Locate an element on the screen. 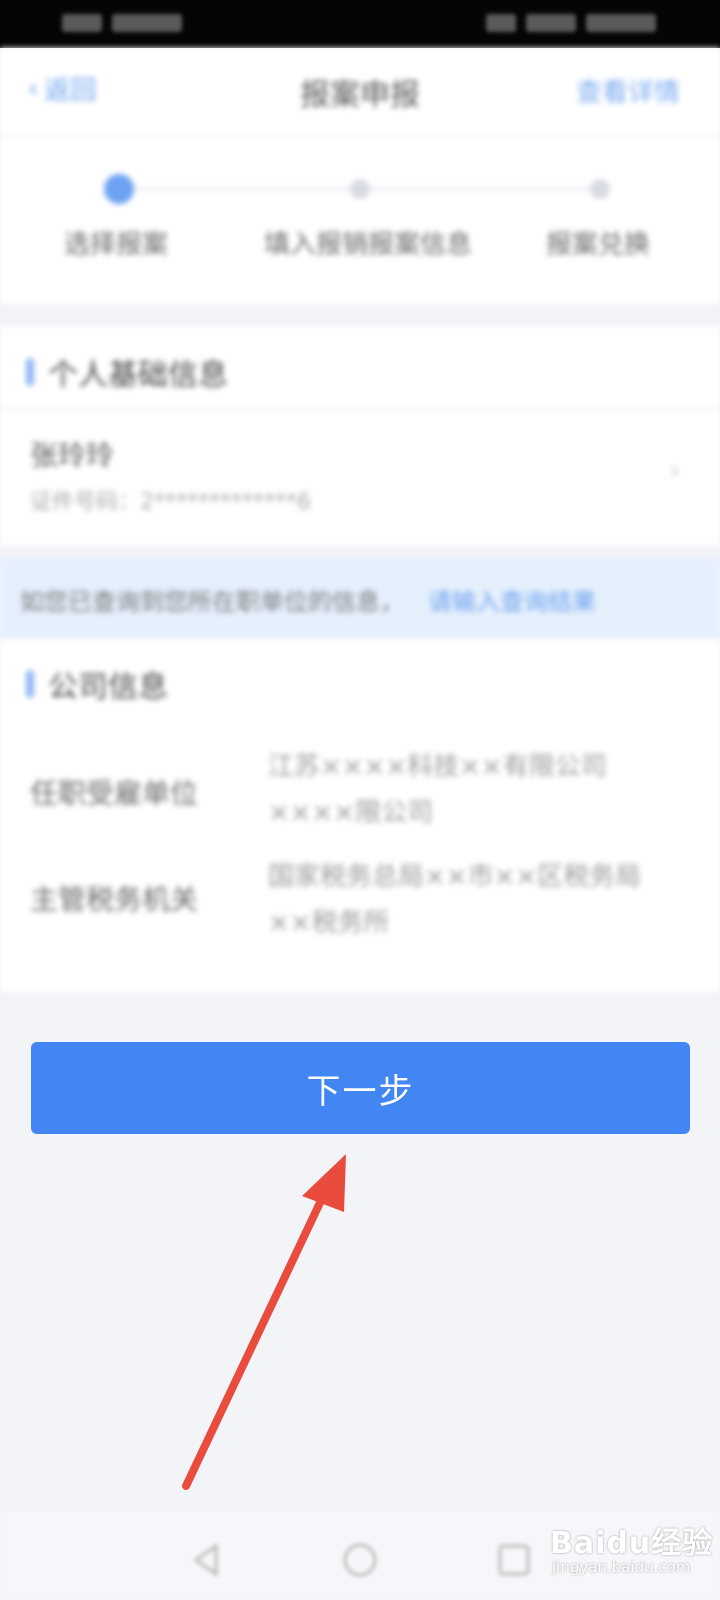 Image resolution: width=720 pixels, height=1600 pixels. divider is located at coordinates (360, 409).